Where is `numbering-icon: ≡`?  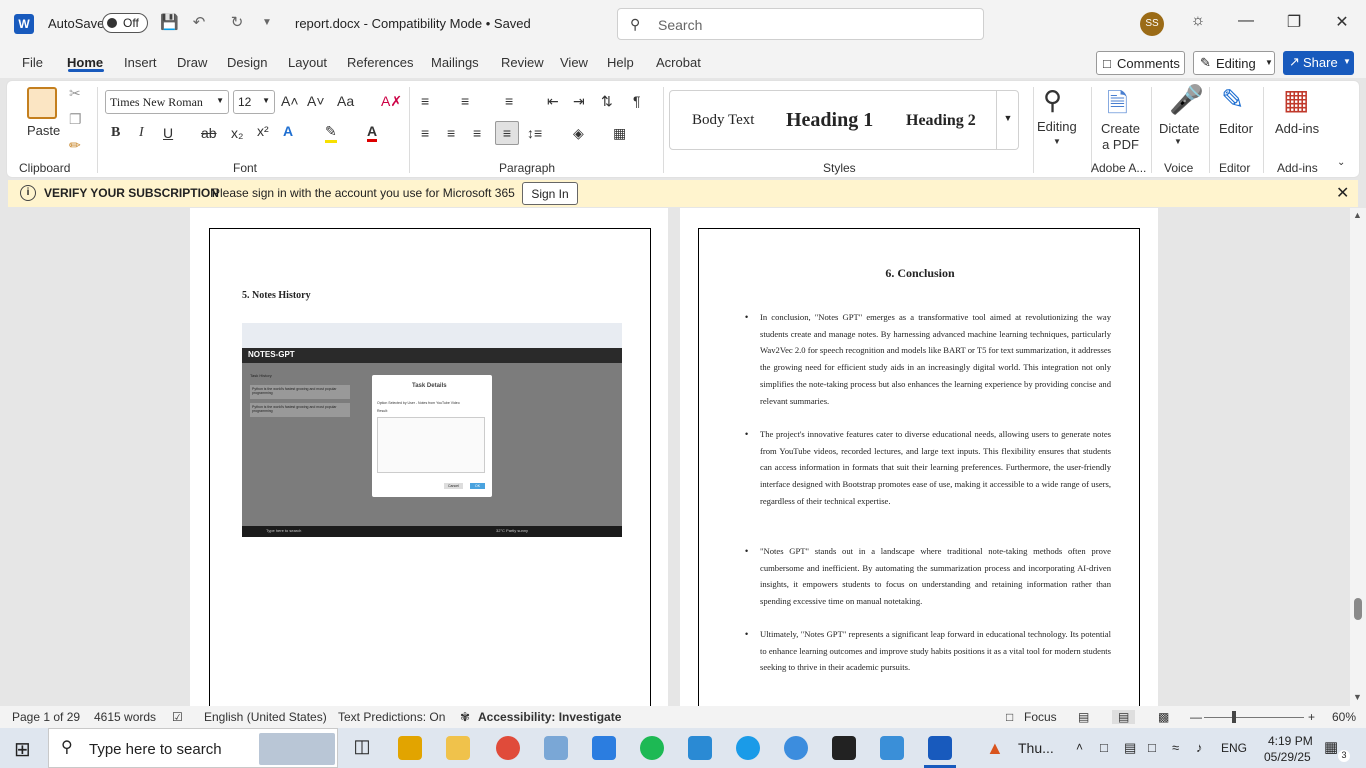 numbering-icon: ≡ is located at coordinates (465, 101).